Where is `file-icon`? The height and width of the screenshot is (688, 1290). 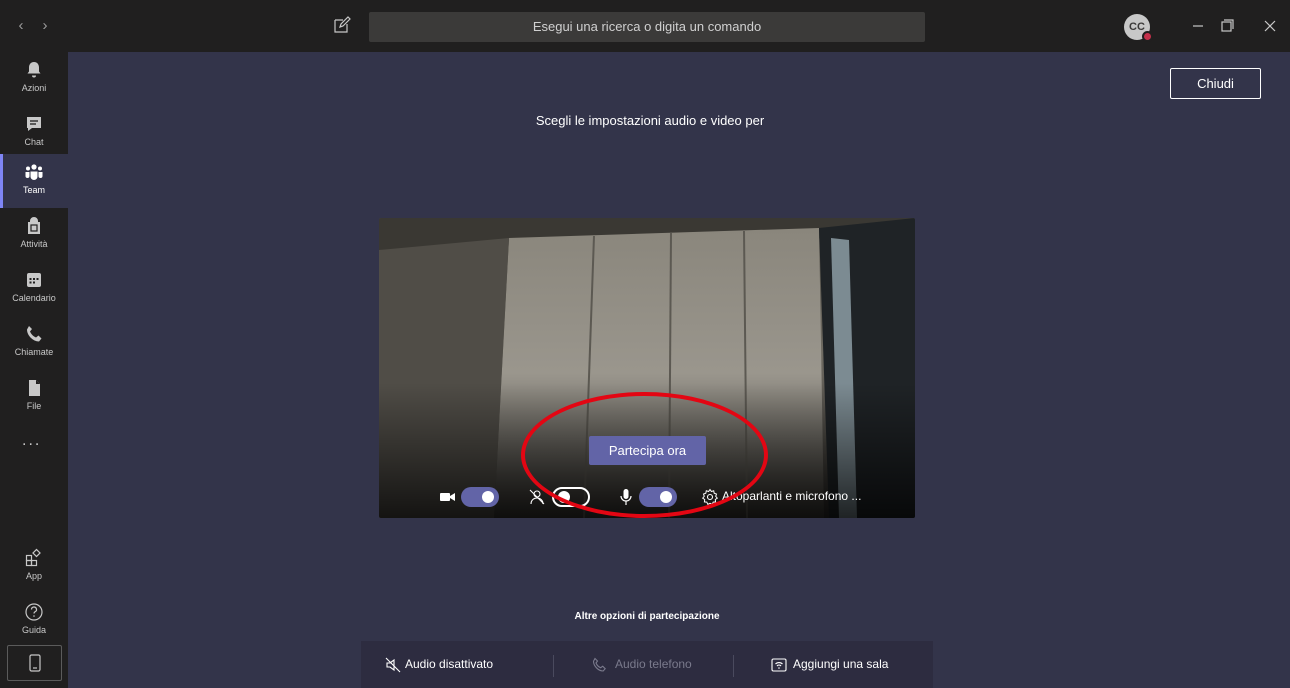 file-icon is located at coordinates (34, 388).